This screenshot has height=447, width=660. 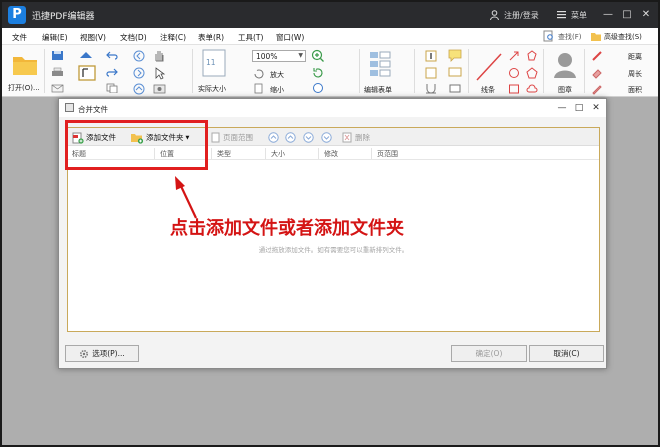 What do you see at coordinates (455, 73) in the screenshot?
I see `callout-icon` at bounding box center [455, 73].